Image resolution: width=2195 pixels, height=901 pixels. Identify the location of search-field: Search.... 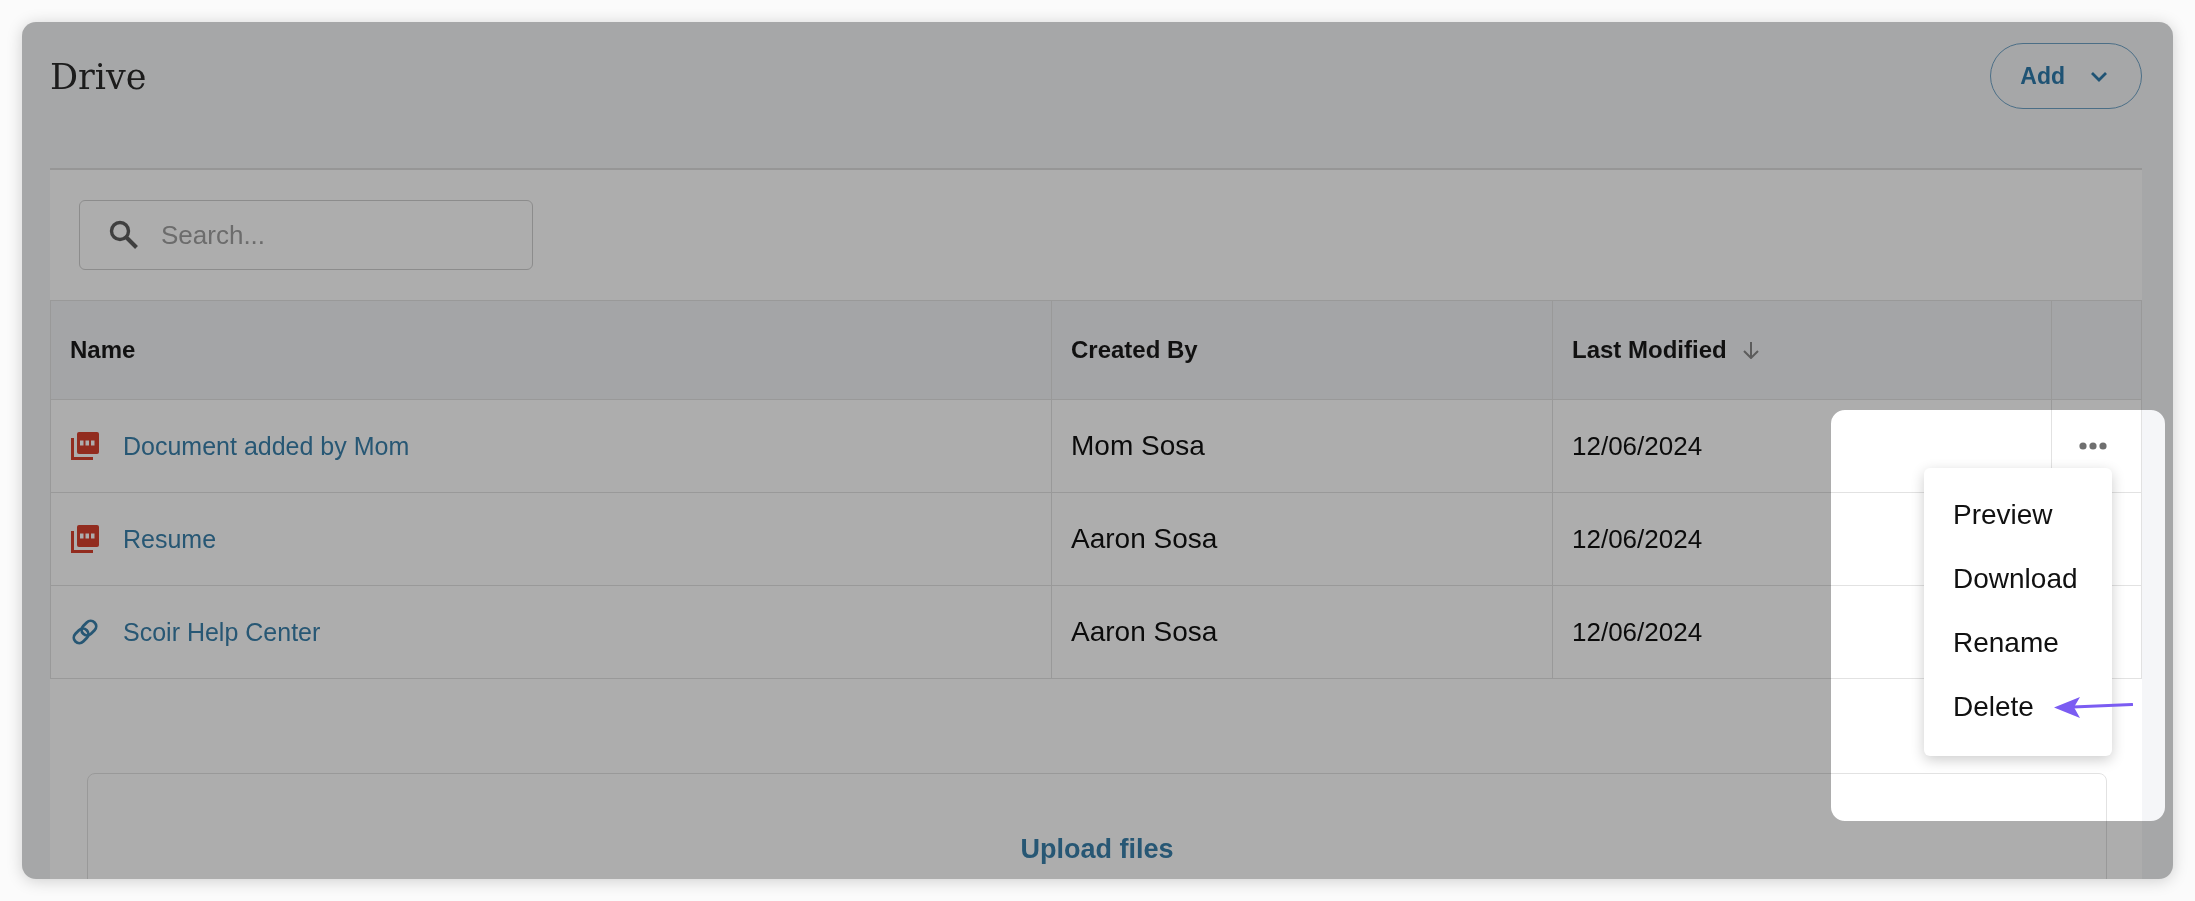
(306, 235).